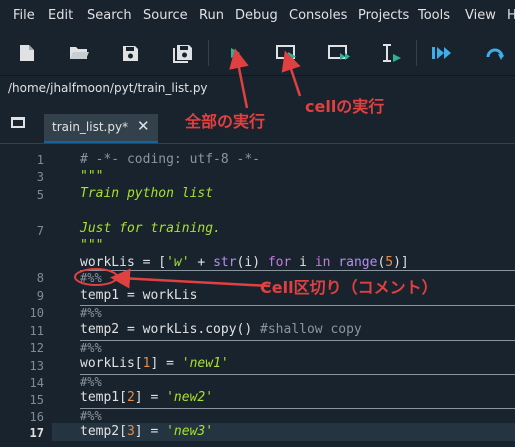 This screenshot has width=515, height=447. Describe the element at coordinates (257, 53) in the screenshot. I see `toolbar` at that location.